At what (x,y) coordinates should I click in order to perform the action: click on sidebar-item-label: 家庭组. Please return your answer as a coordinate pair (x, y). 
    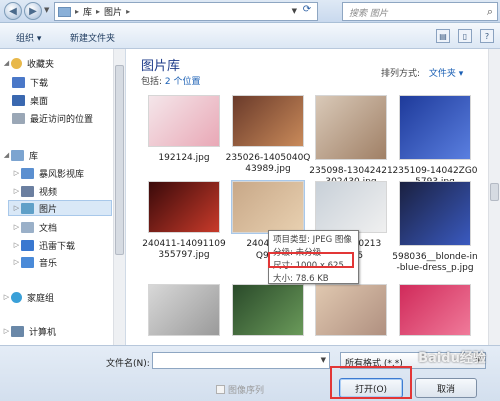
    Looking at the image, I should click on (41, 298).